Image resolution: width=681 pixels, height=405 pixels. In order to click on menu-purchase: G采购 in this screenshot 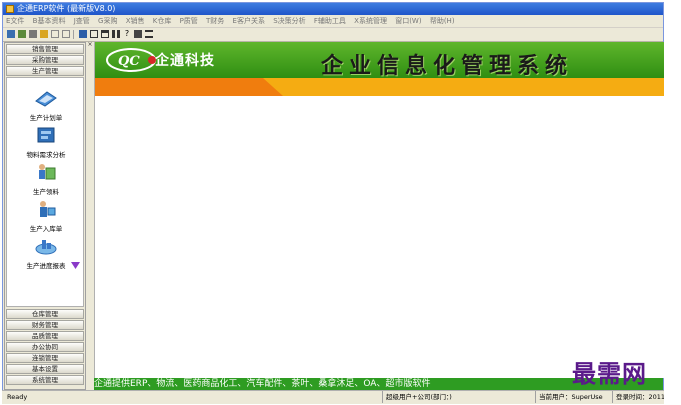, I will do `click(107, 21)`.